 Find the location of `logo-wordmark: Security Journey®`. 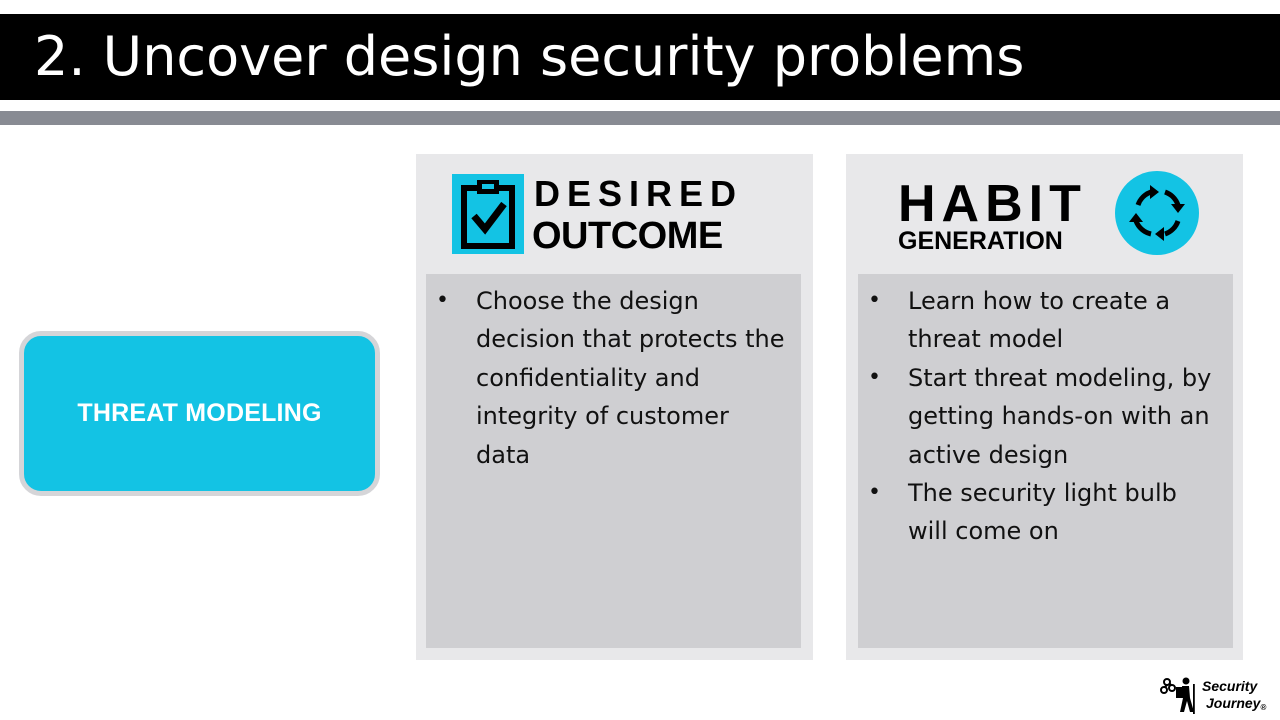

logo-wordmark: Security Journey® is located at coordinates (1234, 697).